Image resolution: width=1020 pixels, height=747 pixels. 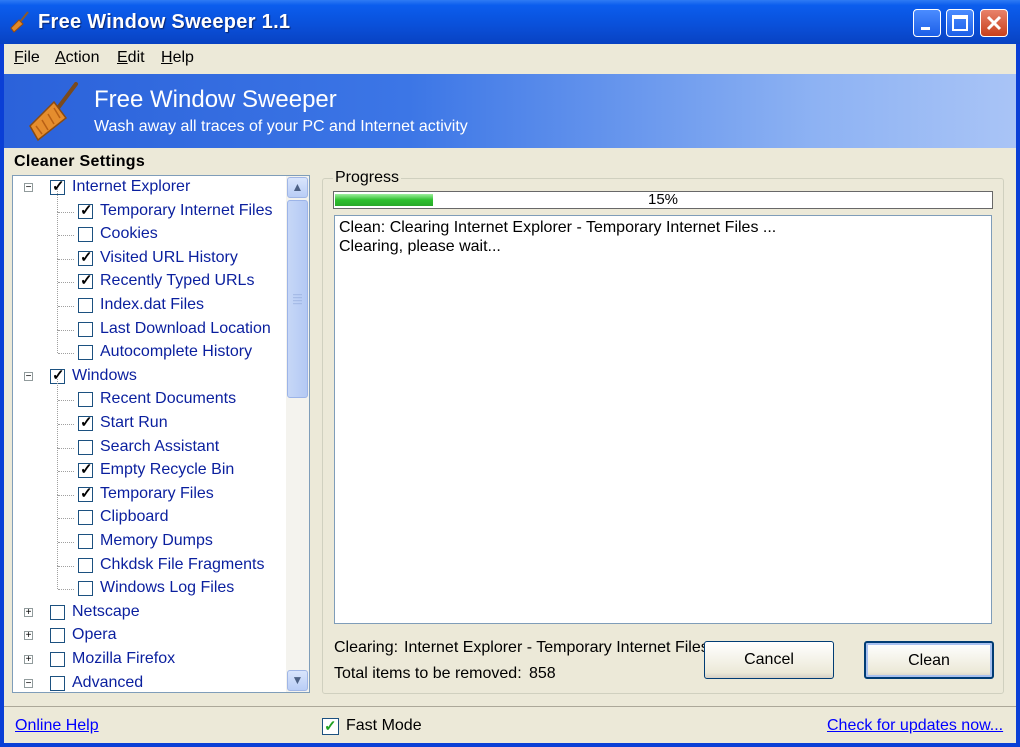 What do you see at coordinates (769, 660) in the screenshot?
I see `cancel-button: Cancel` at bounding box center [769, 660].